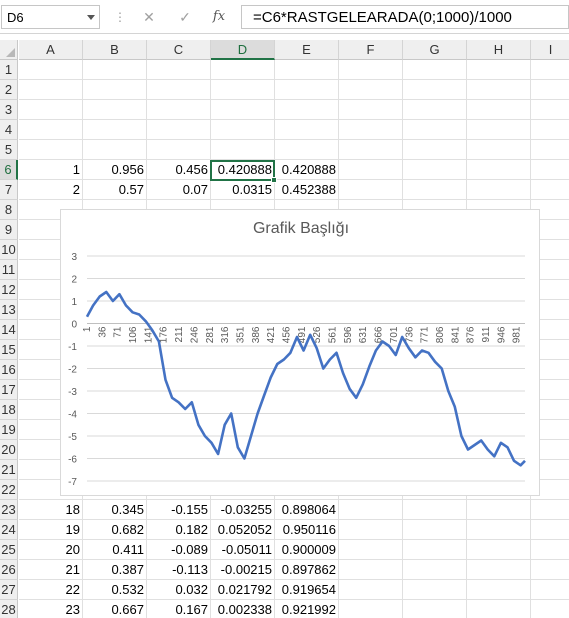 This screenshot has width=569, height=618. I want to click on column-header-b: B, so click(115, 50).